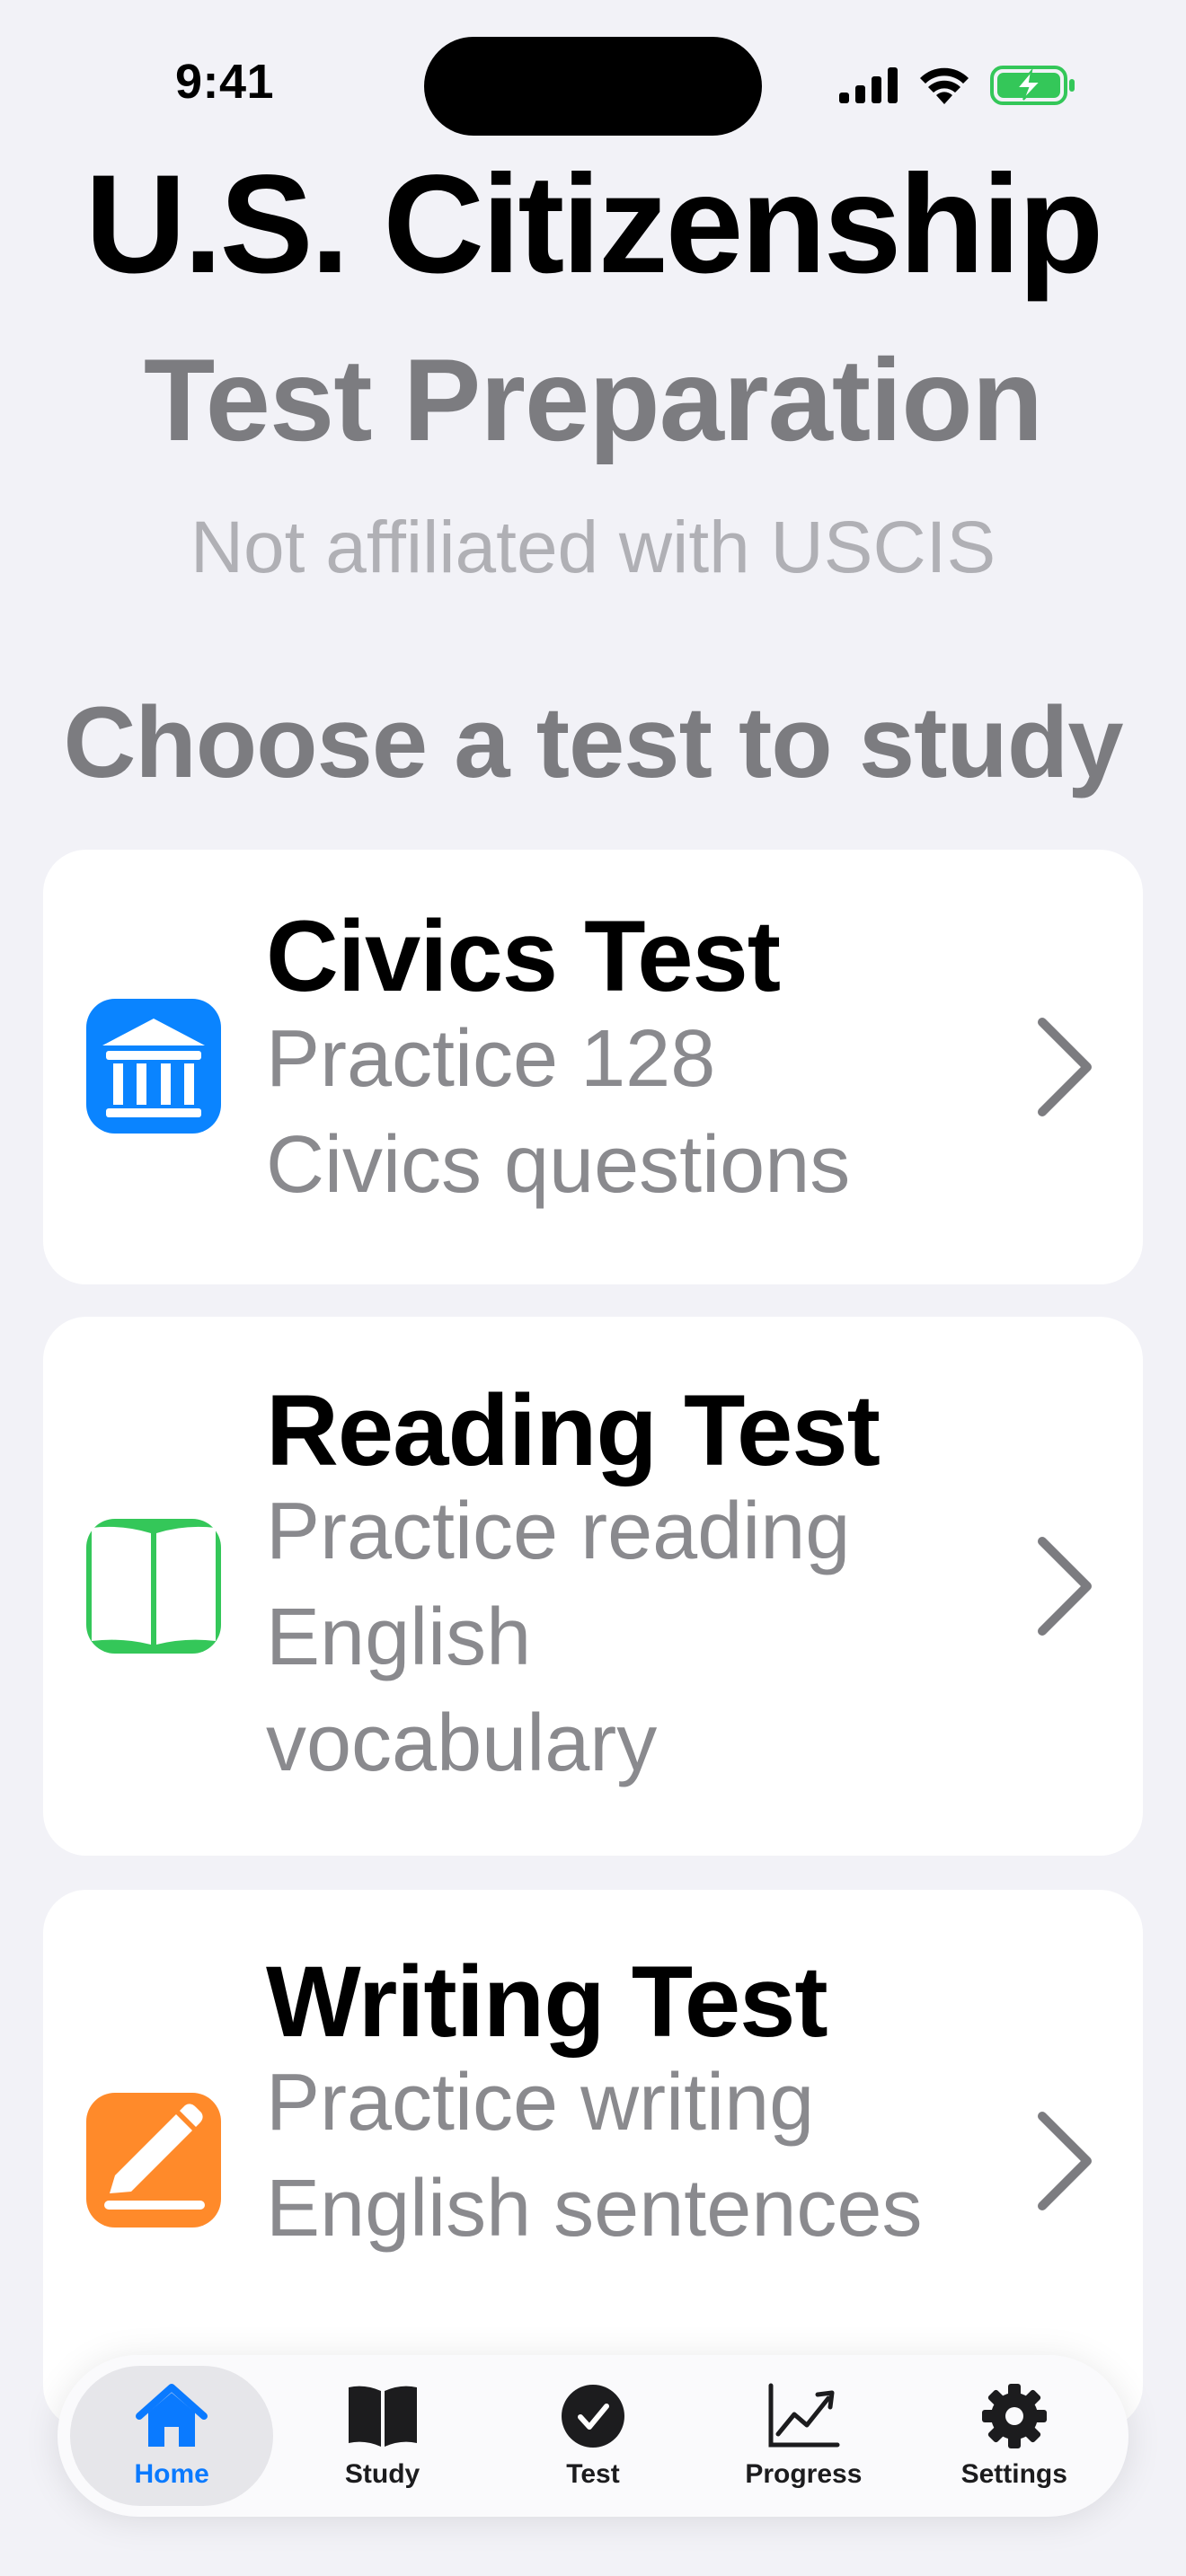 The width and height of the screenshot is (1186, 2576). I want to click on tab-bar: Home Study Test Progress Settings, so click(593, 2436).